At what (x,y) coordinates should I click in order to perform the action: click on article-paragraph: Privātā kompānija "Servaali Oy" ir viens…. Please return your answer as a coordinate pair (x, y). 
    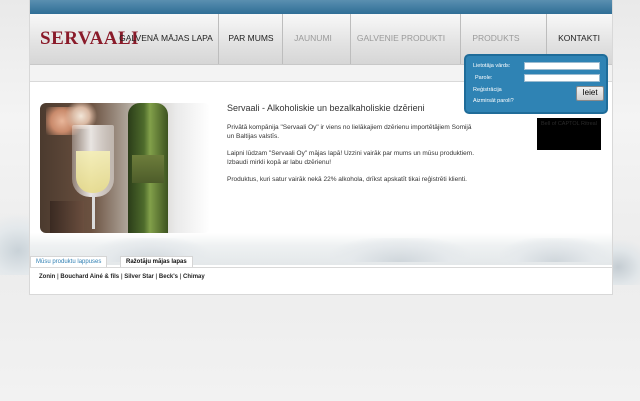
    Looking at the image, I should click on (349, 132).